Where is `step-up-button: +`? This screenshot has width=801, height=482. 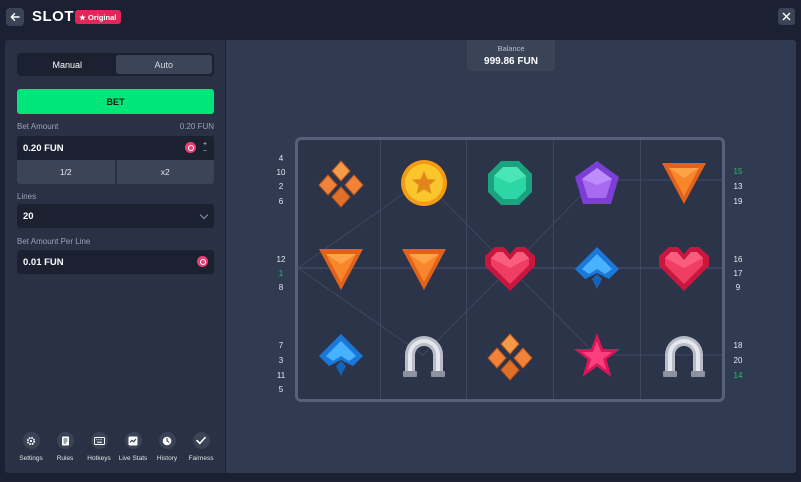 step-up-button: + is located at coordinates (205, 144).